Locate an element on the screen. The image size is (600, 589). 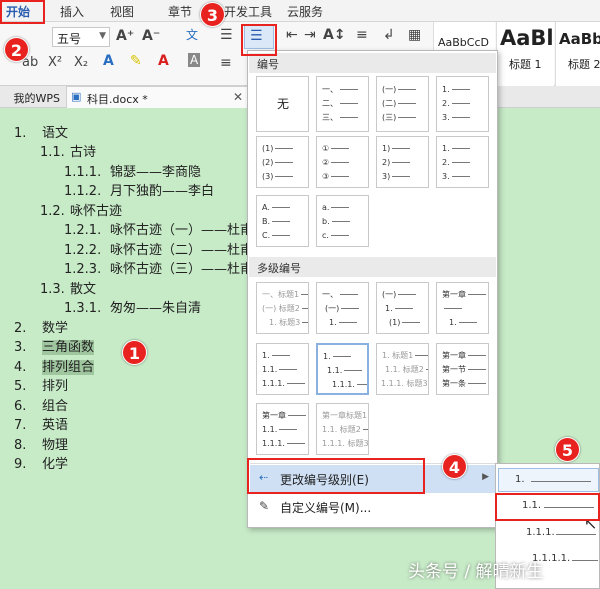
preview-line: (2) is located at coordinates (278, 162).